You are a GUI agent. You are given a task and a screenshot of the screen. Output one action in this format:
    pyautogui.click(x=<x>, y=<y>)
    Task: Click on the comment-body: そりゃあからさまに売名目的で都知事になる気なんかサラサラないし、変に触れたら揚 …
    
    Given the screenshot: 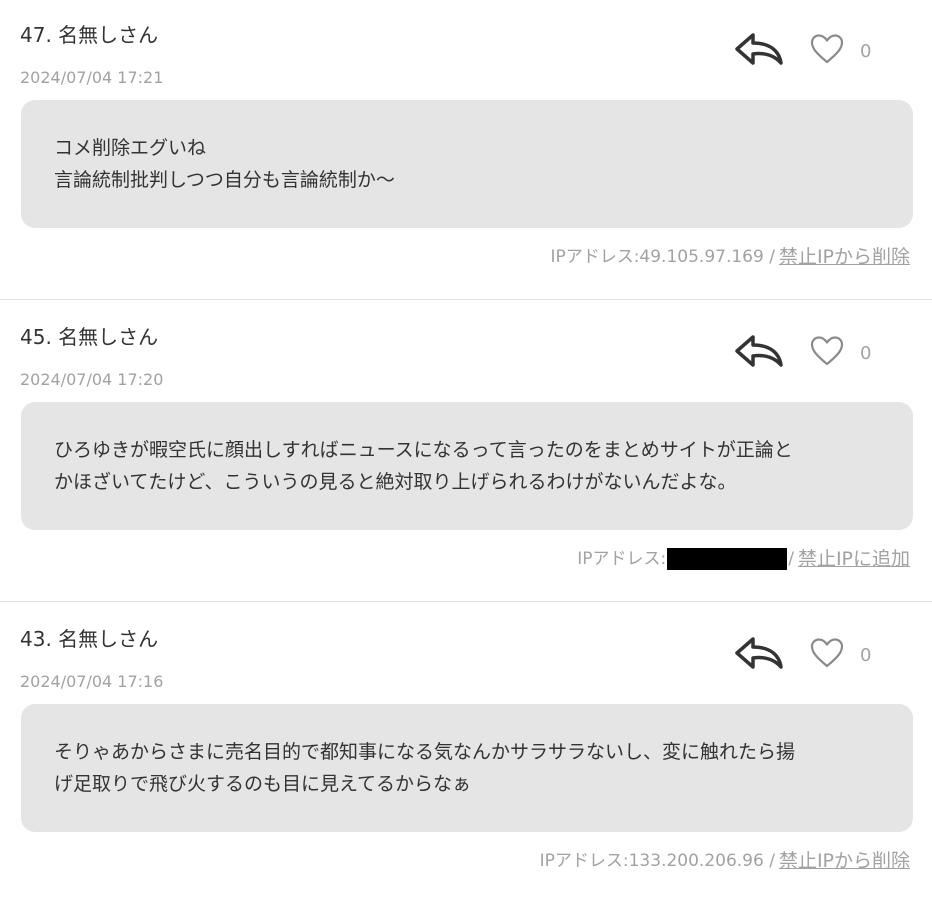 What is the action you would take?
    pyautogui.click(x=467, y=768)
    